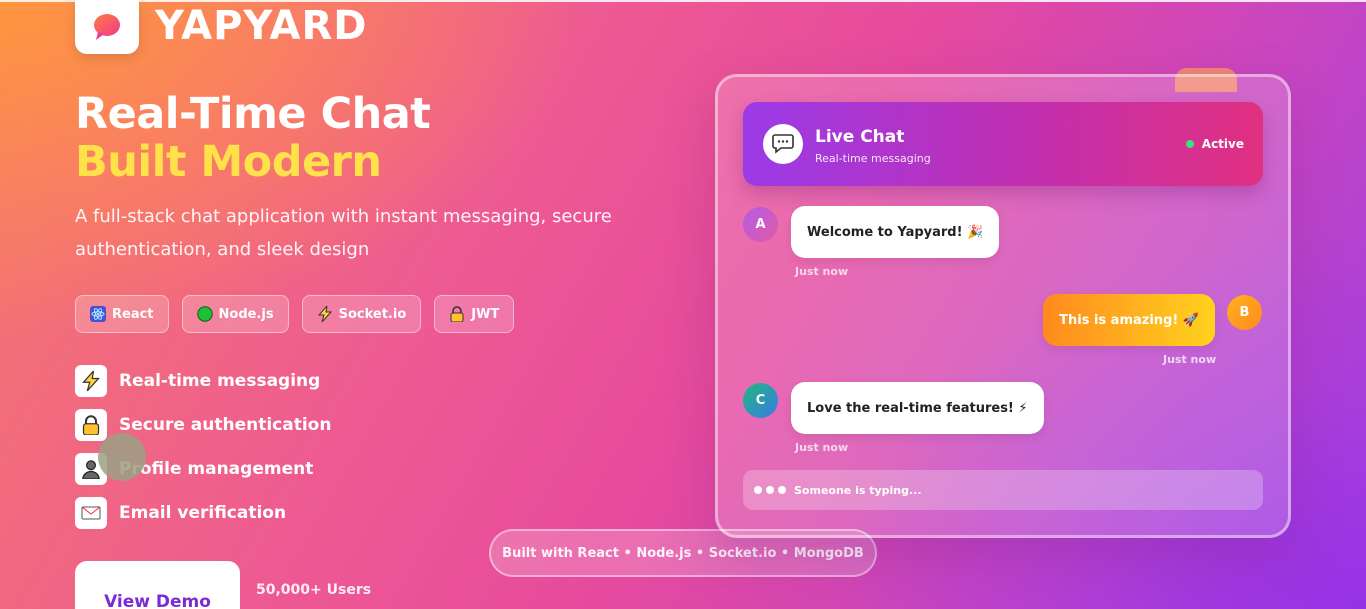  Describe the element at coordinates (122, 457) in the screenshot. I see `cursor-highlight` at that location.